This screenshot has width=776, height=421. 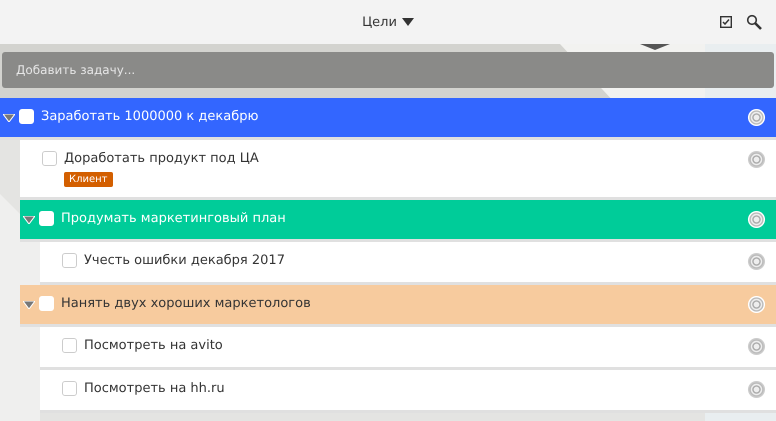 I want to click on list-selector: Цели, so click(x=388, y=22).